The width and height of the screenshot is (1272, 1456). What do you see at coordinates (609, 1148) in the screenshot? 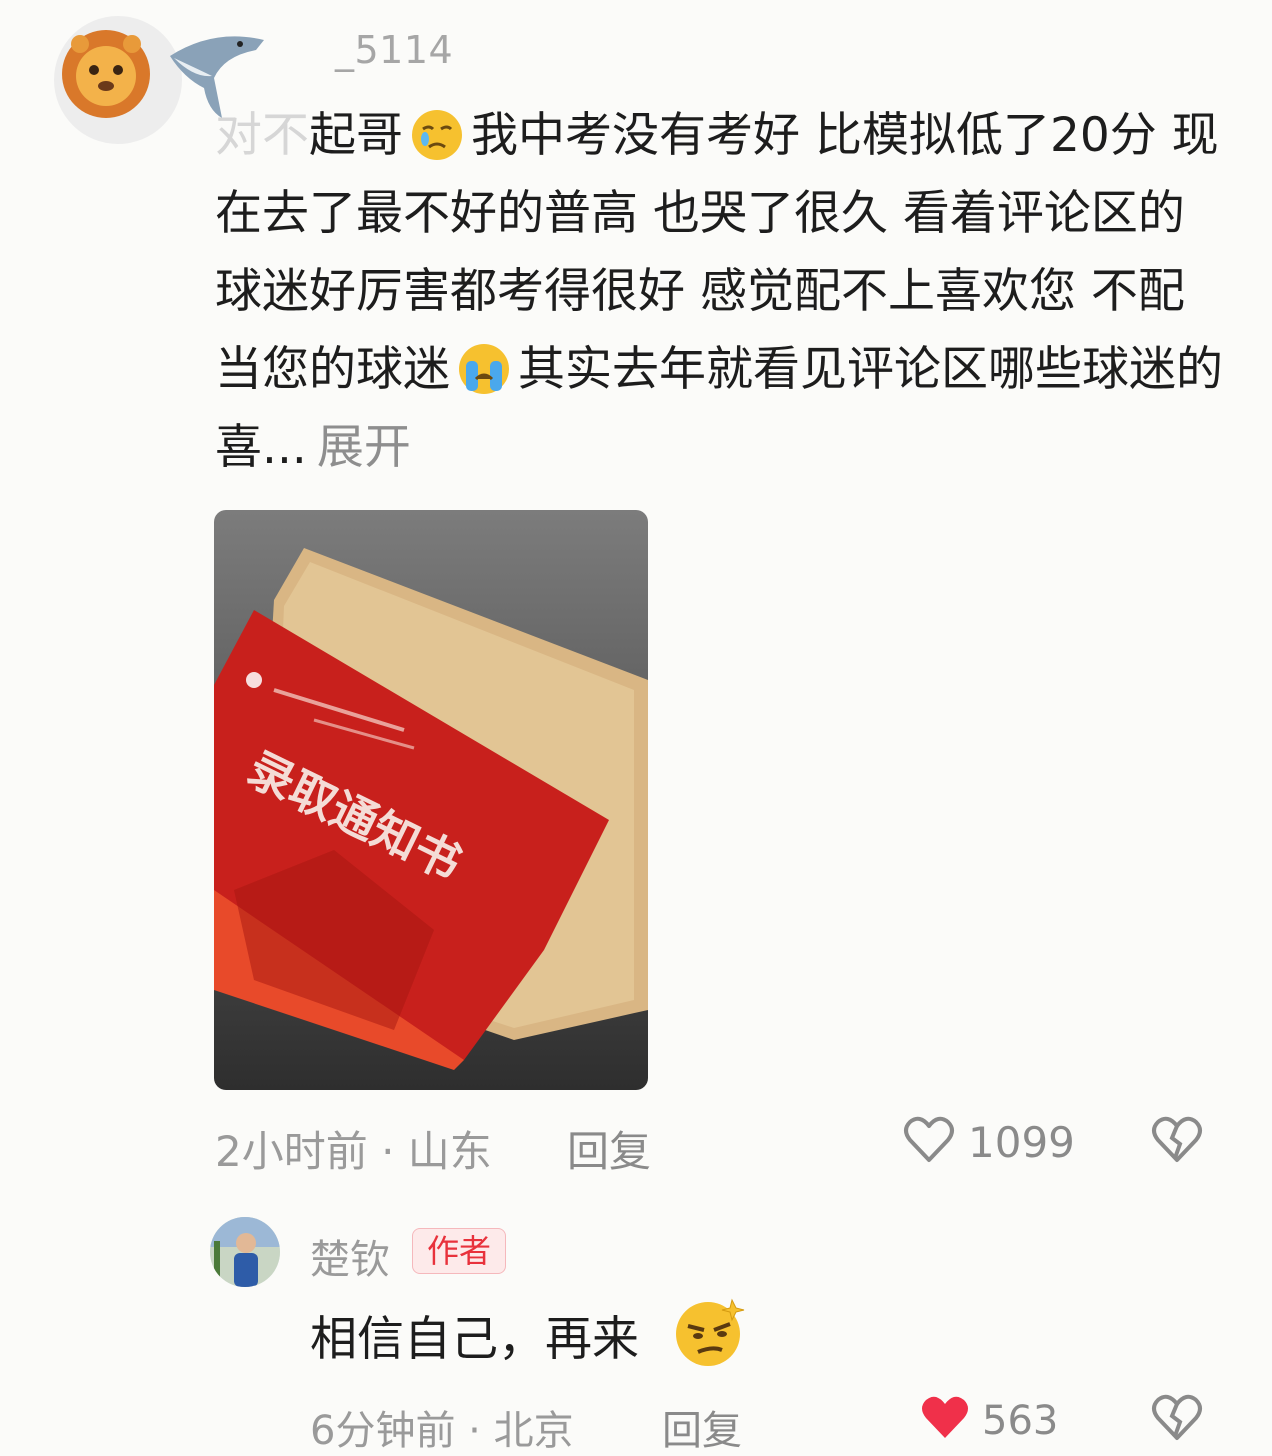
I see `reply-button: 回复` at bounding box center [609, 1148].